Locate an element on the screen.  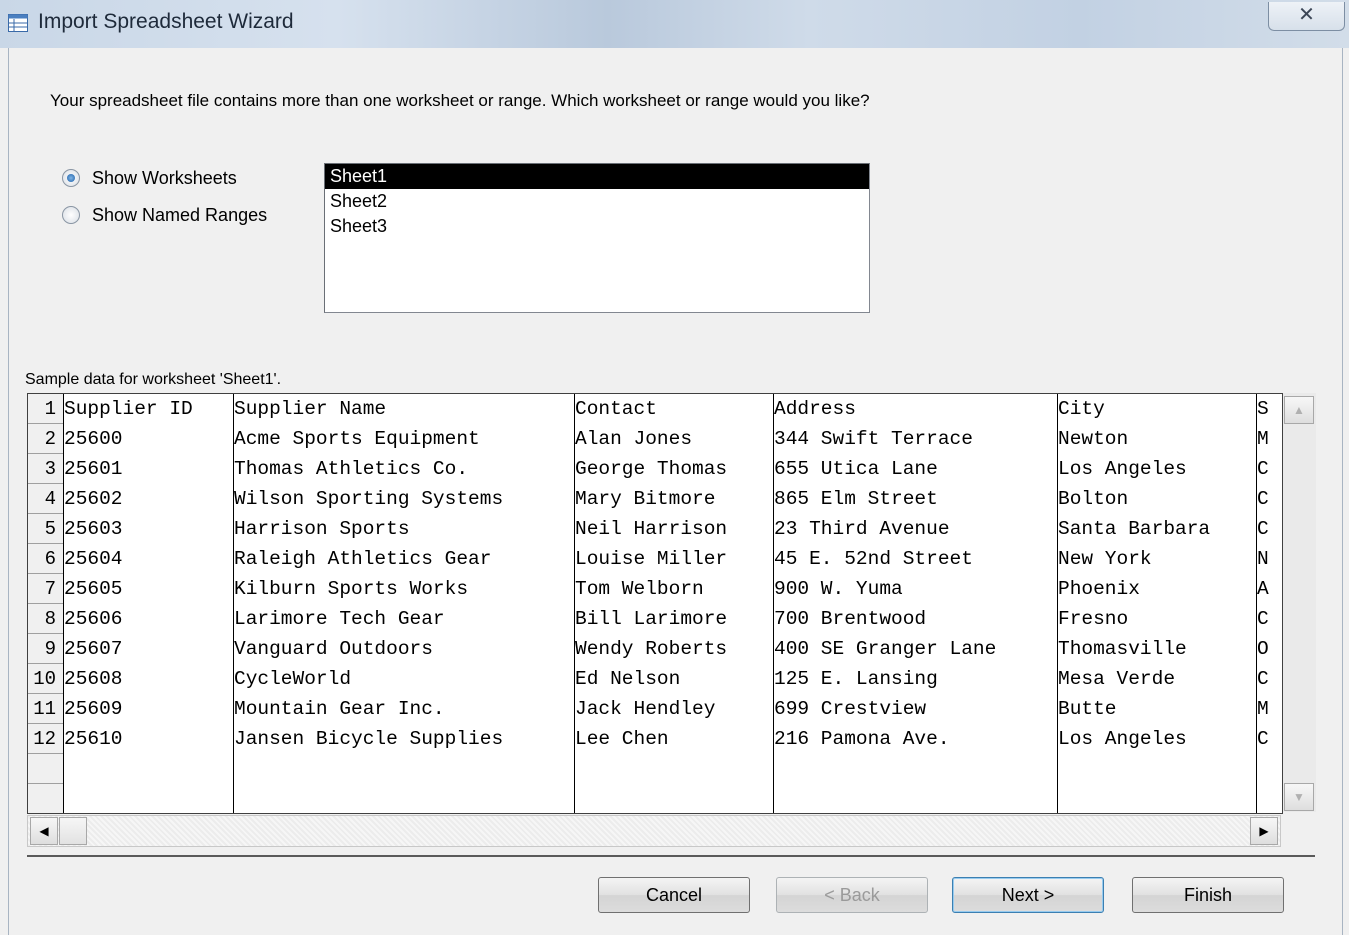
table-cell: 655 Utica Lane is located at coordinates (856, 469).